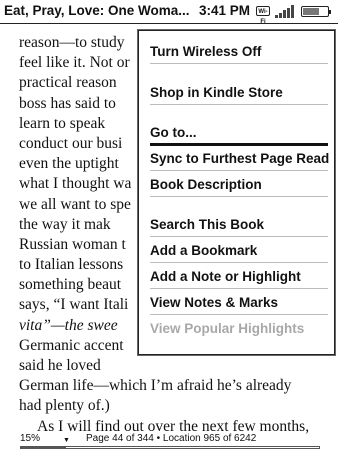 The width and height of the screenshot is (338, 450). I want to click on battery-icon, so click(316, 11).